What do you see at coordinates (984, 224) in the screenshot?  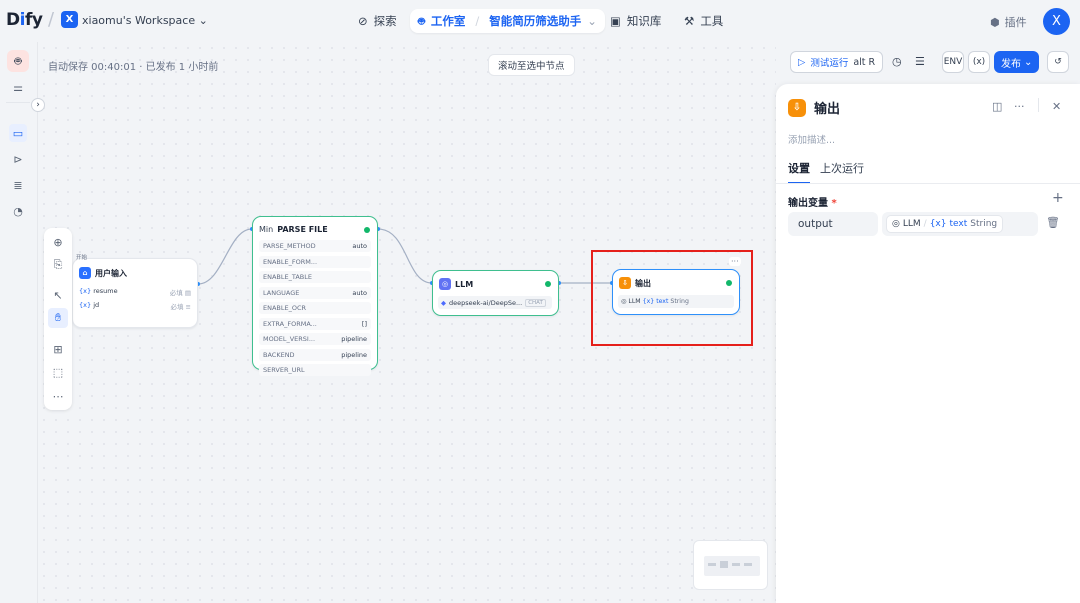 I see `var-type: String` at bounding box center [984, 224].